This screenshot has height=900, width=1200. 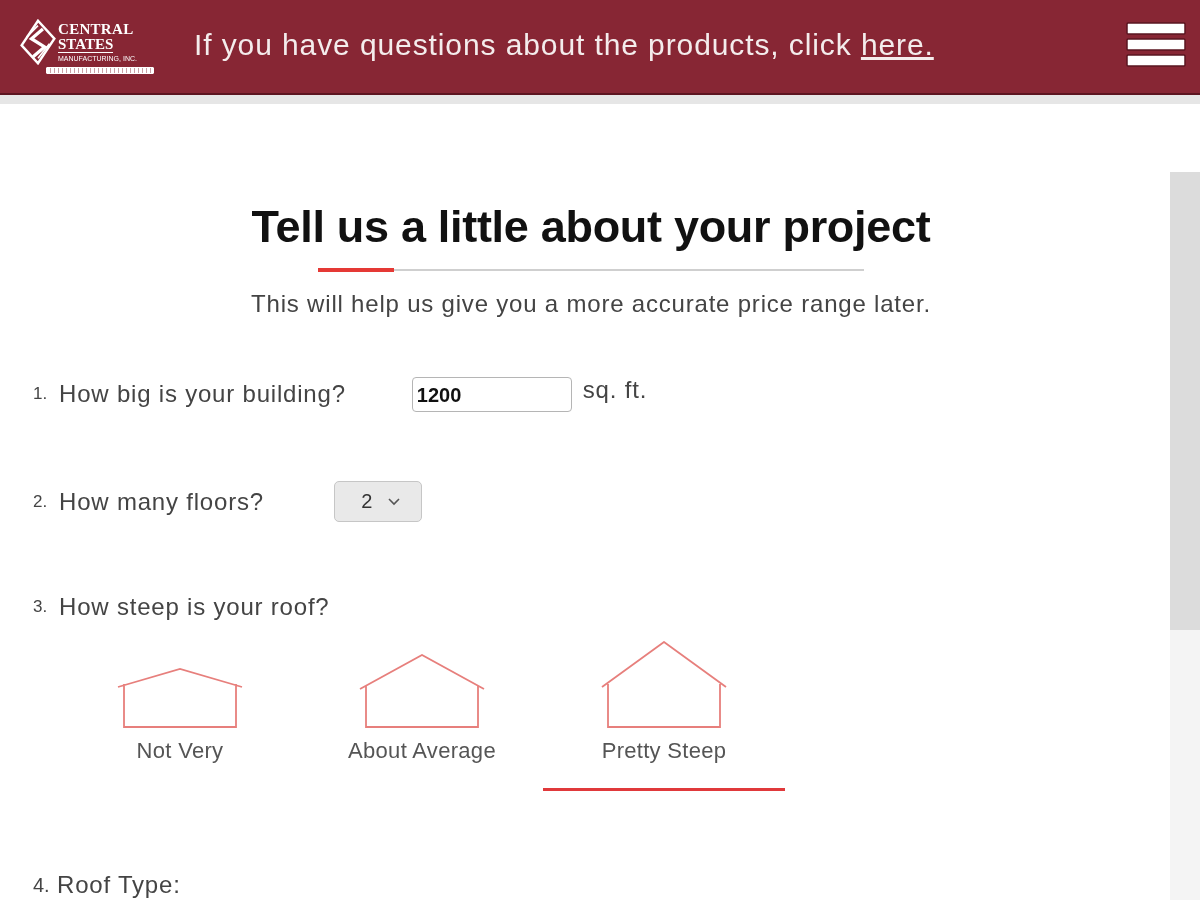 What do you see at coordinates (42, 885) in the screenshot?
I see `question-number: 4.` at bounding box center [42, 885].